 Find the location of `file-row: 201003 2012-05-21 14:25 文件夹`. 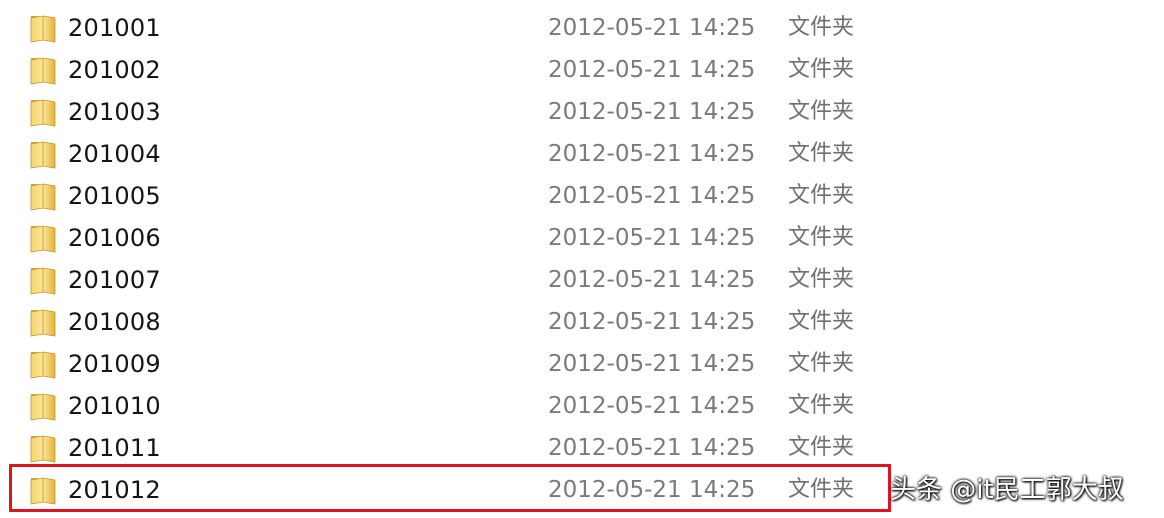

file-row: 201003 2012-05-21 14:25 文件夹 is located at coordinates (582, 112).